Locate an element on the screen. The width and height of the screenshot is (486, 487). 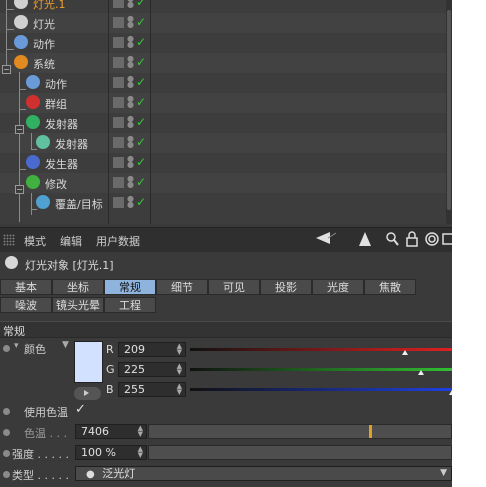
color-mode-button is located at coordinates (87, 393).